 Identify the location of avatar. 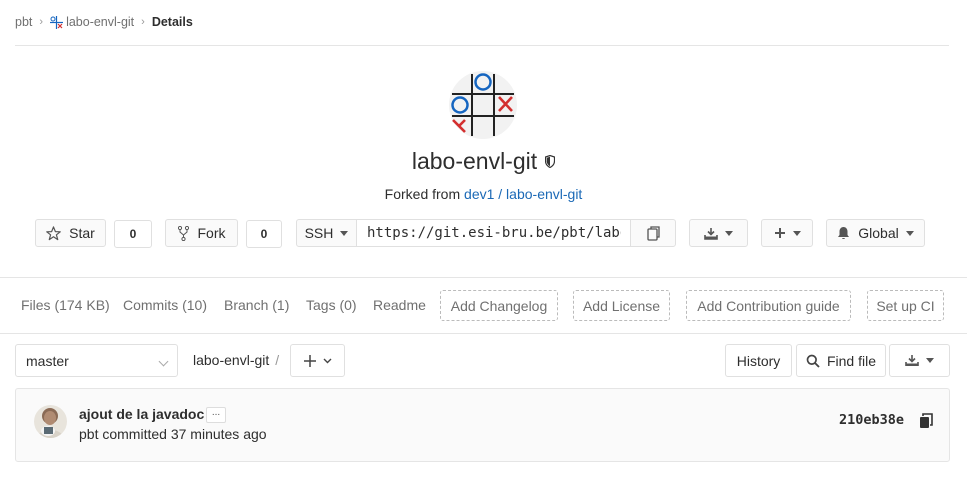
(50, 421).